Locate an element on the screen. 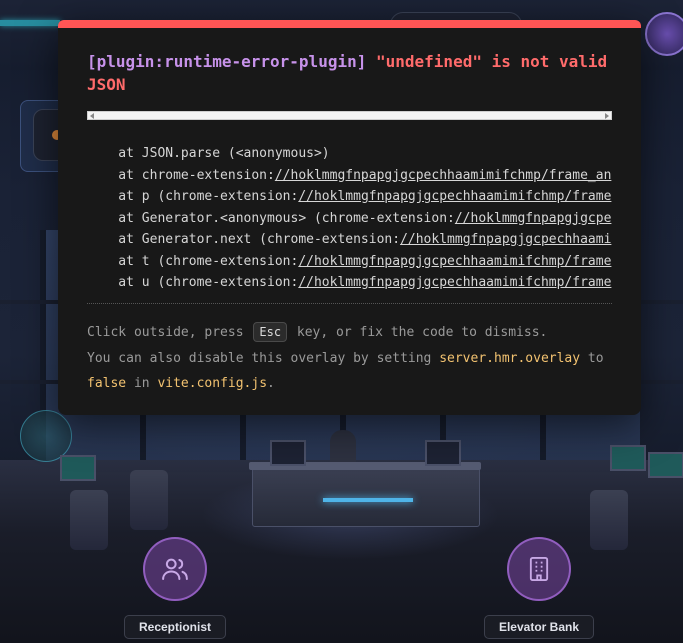  elevator-bank-label: Elevator Bank is located at coordinates (539, 627).